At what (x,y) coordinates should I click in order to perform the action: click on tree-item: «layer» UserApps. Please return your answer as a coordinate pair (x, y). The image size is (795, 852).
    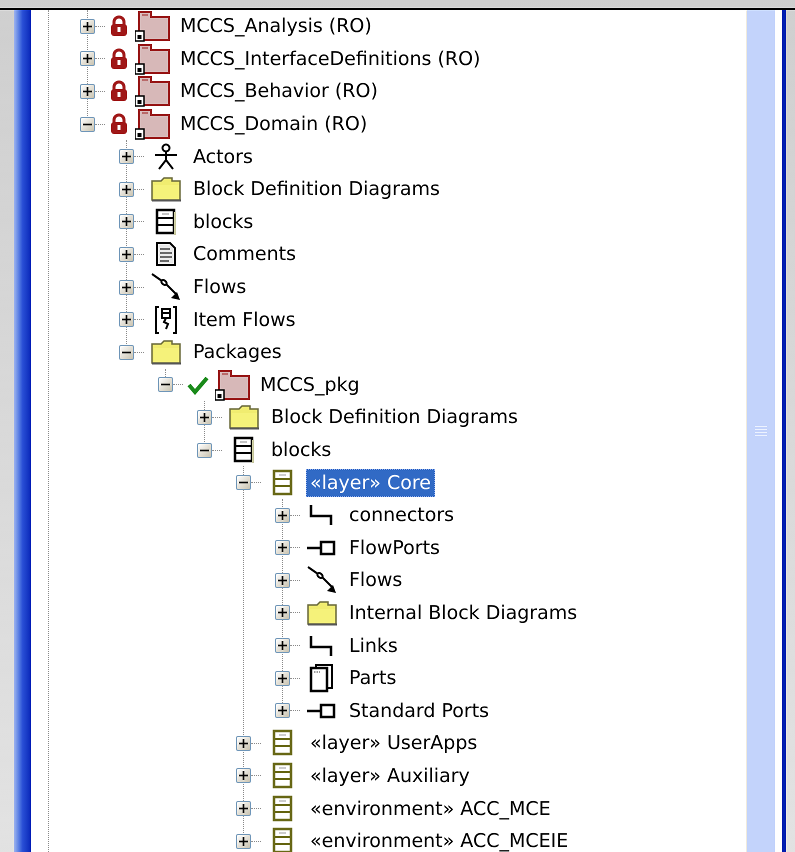
    Looking at the image, I should click on (394, 743).